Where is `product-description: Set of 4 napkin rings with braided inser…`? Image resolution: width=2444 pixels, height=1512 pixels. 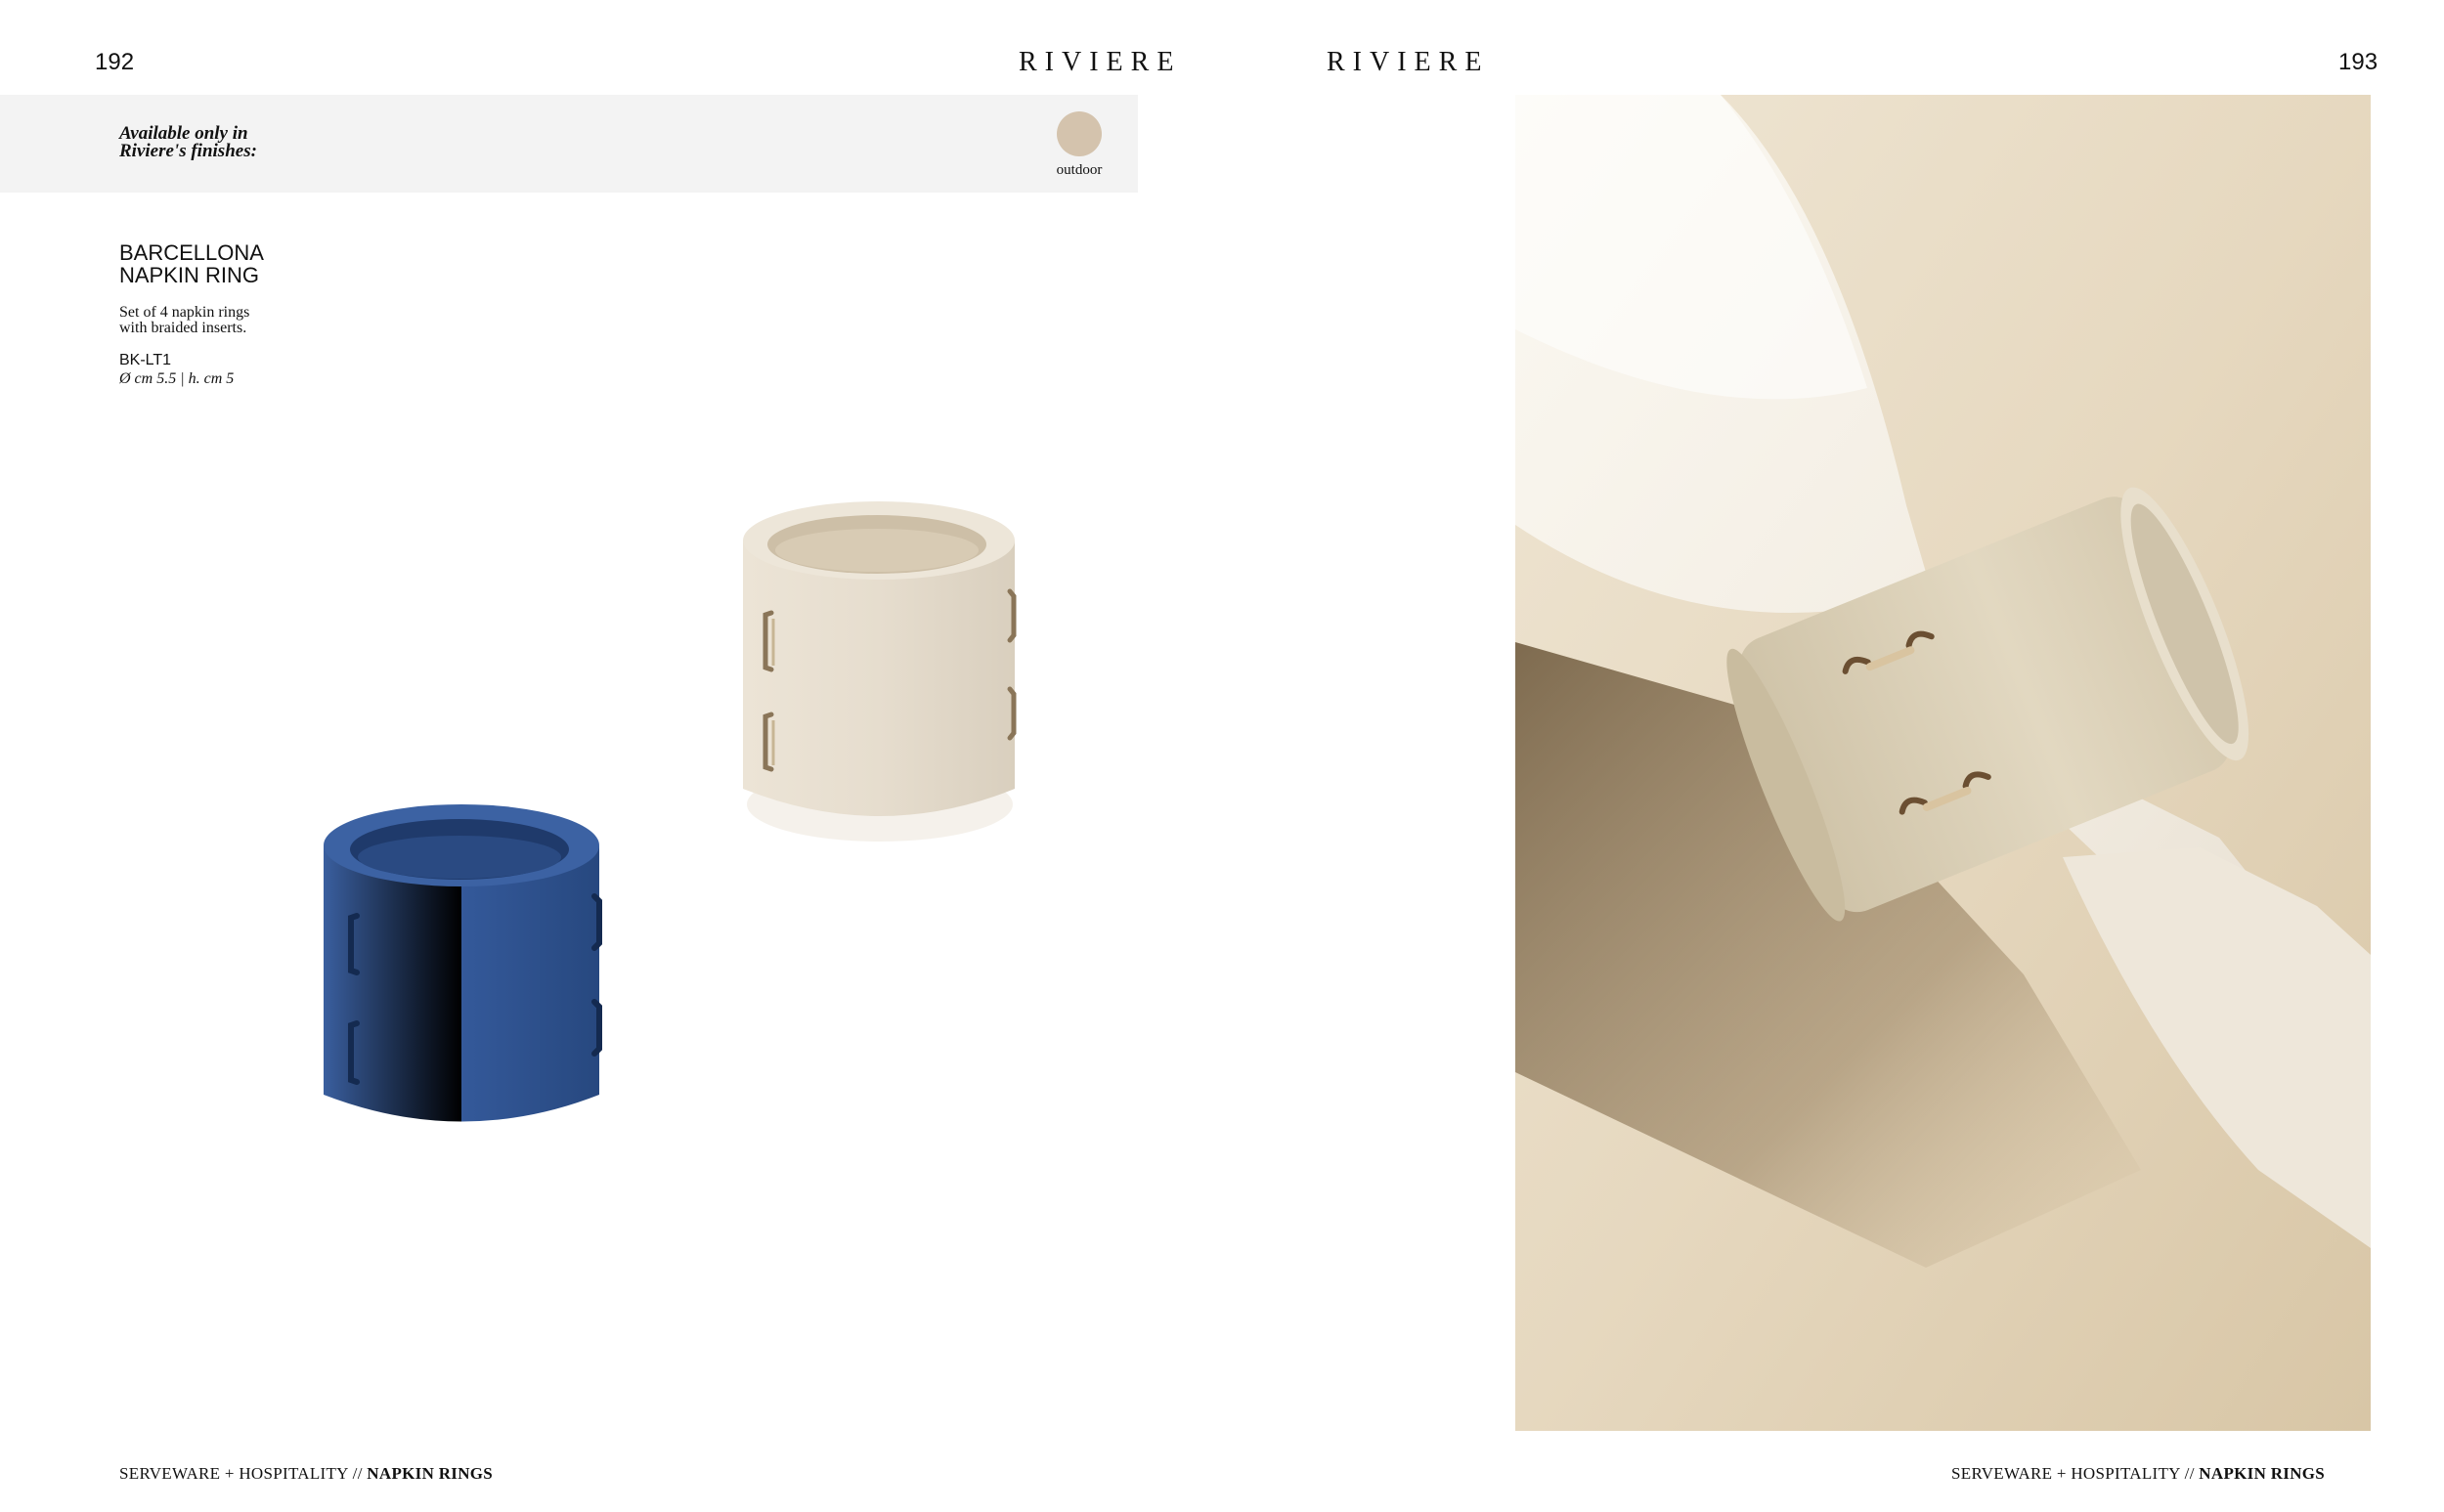
product-description: Set of 4 napkin rings with braided inser… is located at coordinates (246, 320).